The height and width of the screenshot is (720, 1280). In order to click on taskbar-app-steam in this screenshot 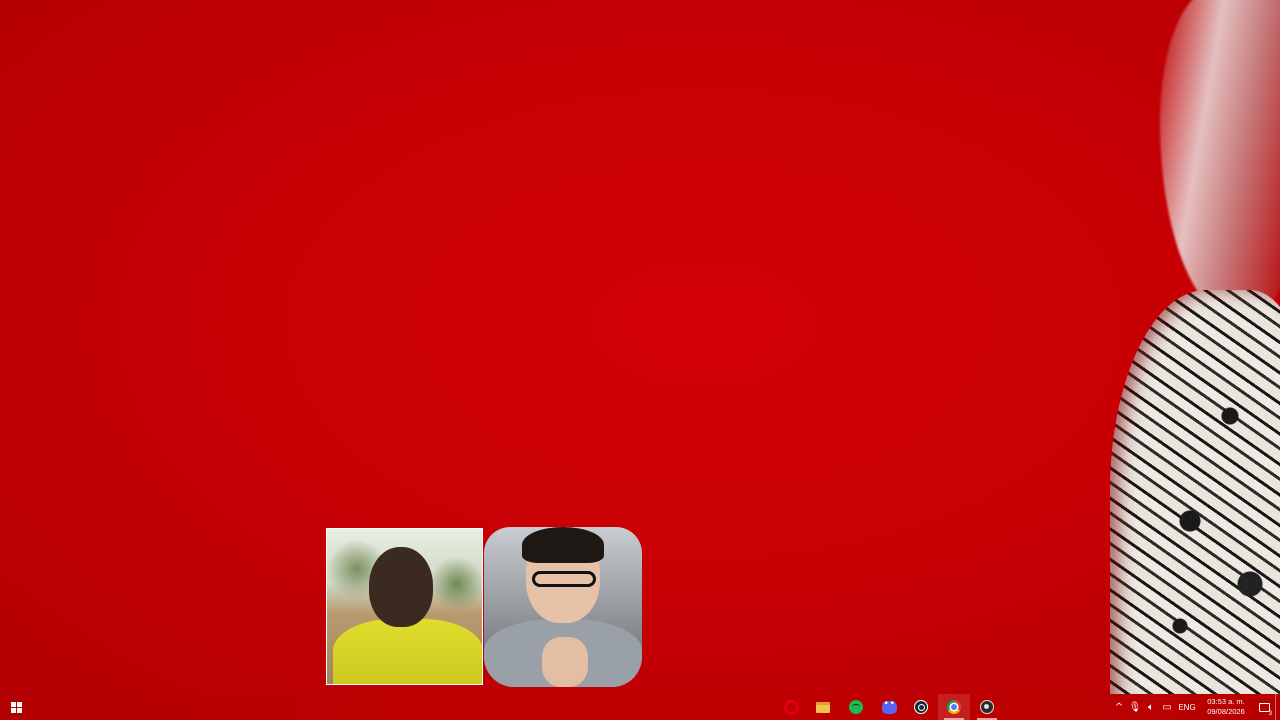, I will do `click(921, 707)`.